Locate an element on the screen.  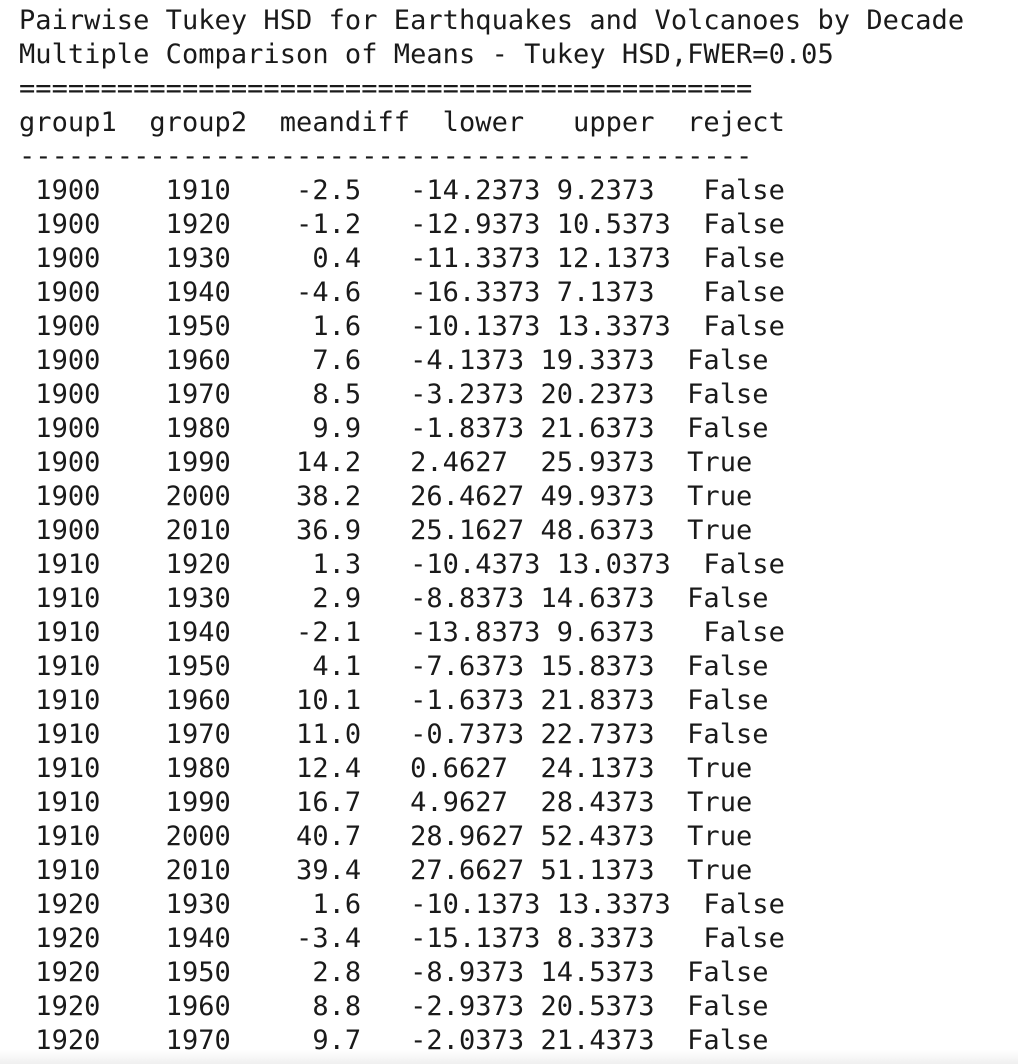
table-row: 1910 1970 11.0 -0.7373 22.7373 False is located at coordinates (402, 734).